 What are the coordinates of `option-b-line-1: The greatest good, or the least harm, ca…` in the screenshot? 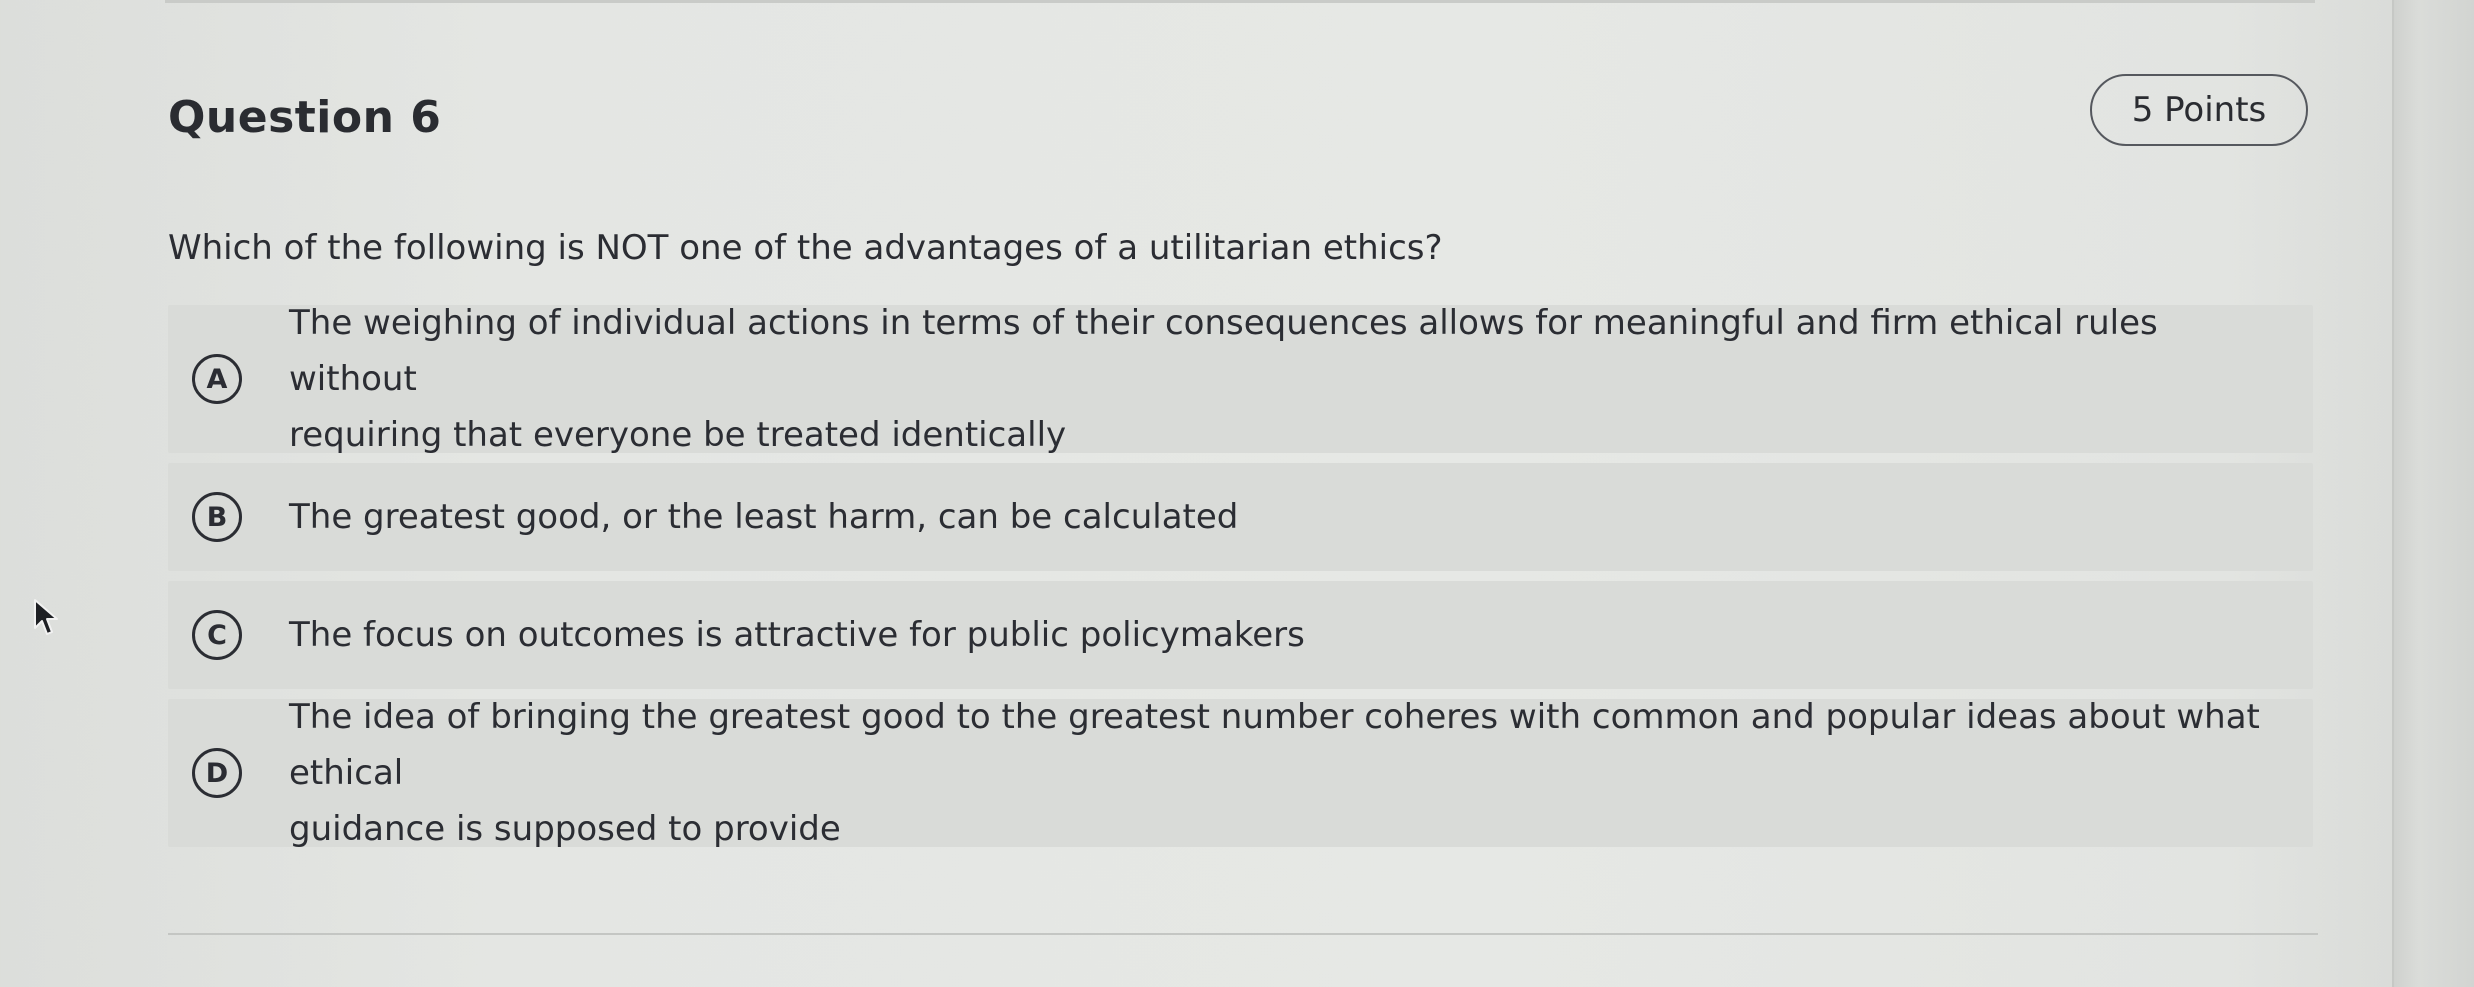 It's located at (764, 517).